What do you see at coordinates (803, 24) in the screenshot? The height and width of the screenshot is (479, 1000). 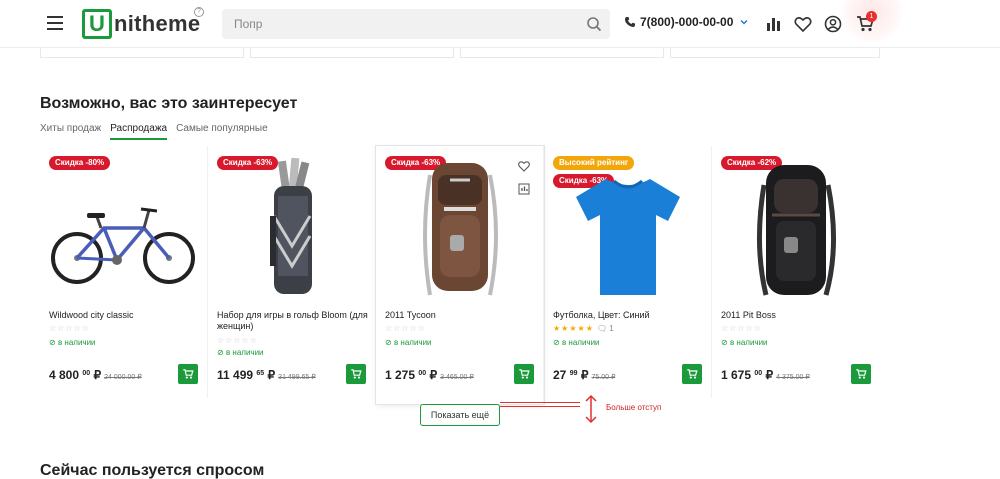 I see `heart-icon` at bounding box center [803, 24].